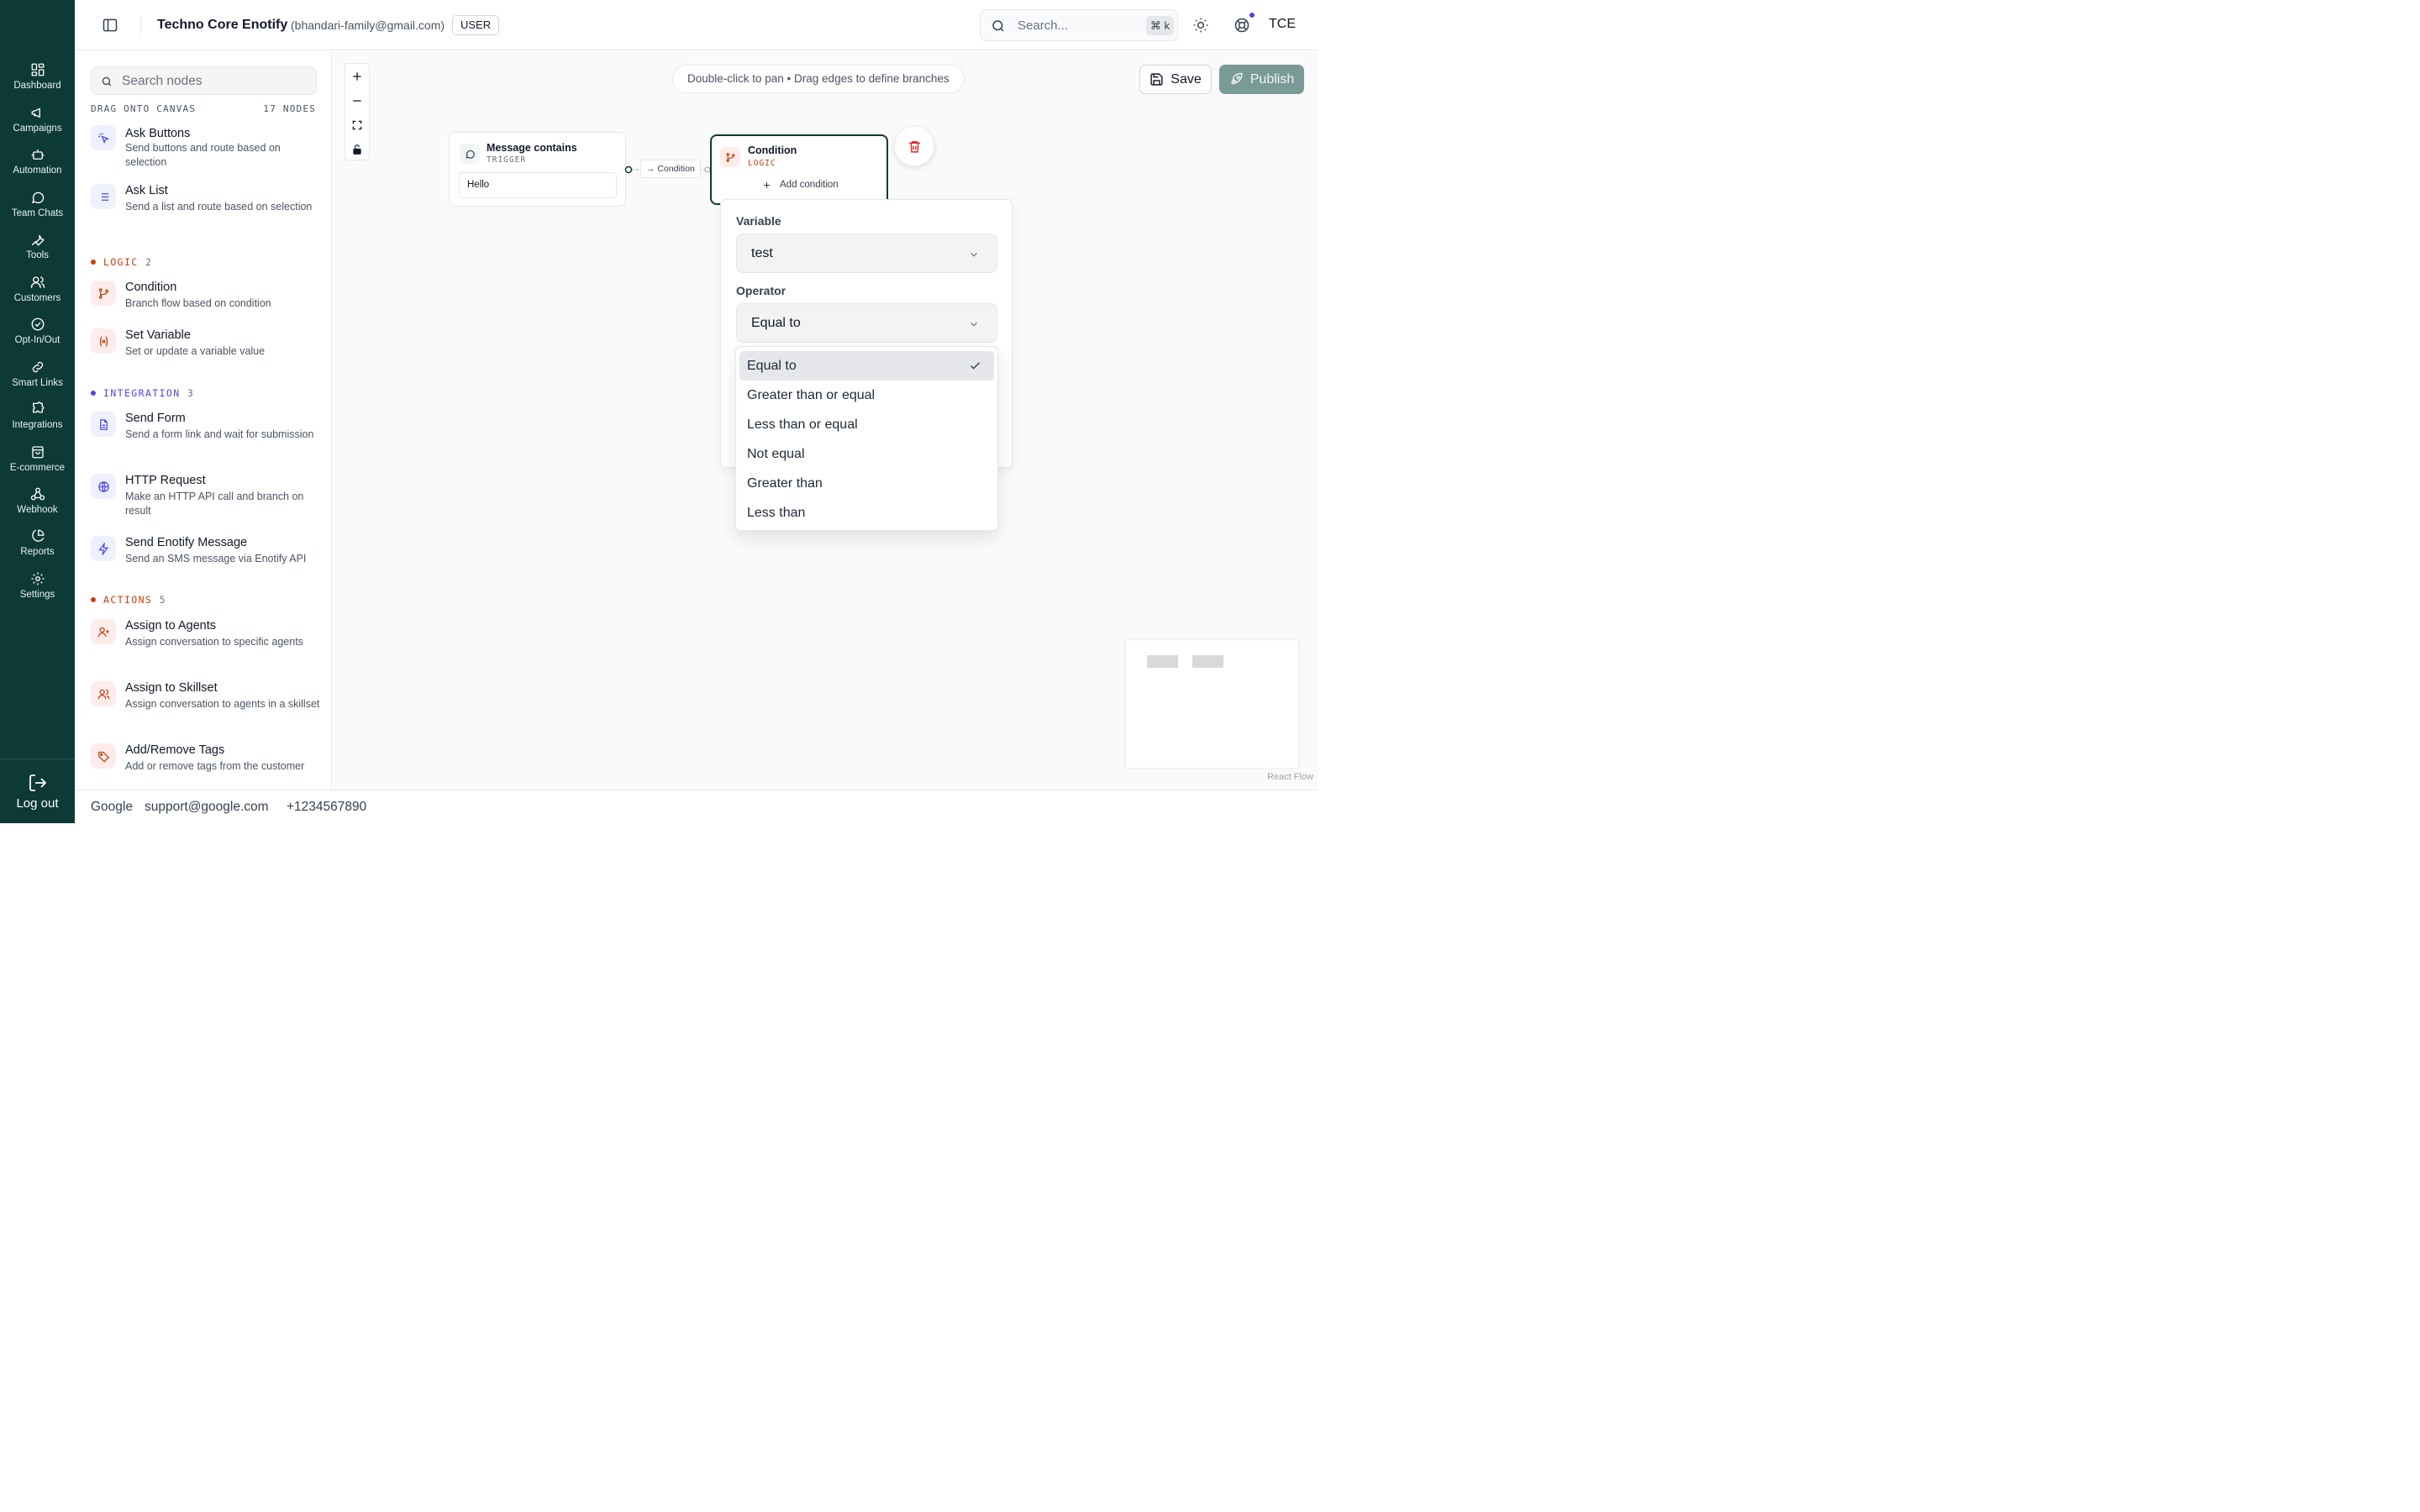 This screenshot has height=1512, width=2420. Describe the element at coordinates (1200, 25) in the screenshot. I see `sun-icon` at that location.